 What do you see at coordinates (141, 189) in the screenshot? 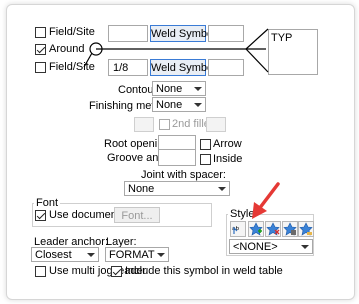
I see `joint-with-spacer-value: None` at bounding box center [141, 189].